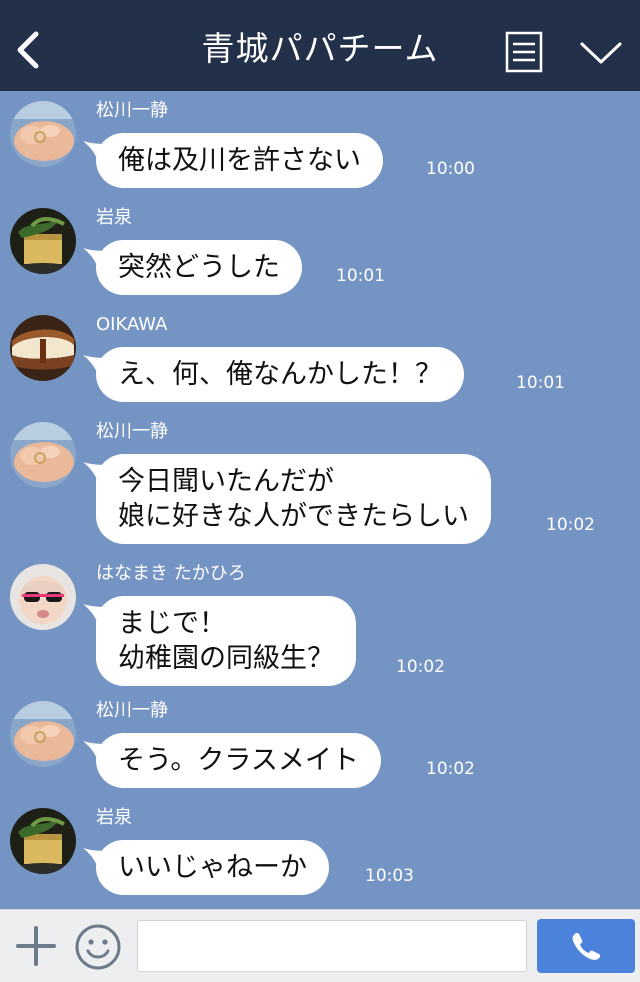  I want to click on emoji-button, so click(98, 947).